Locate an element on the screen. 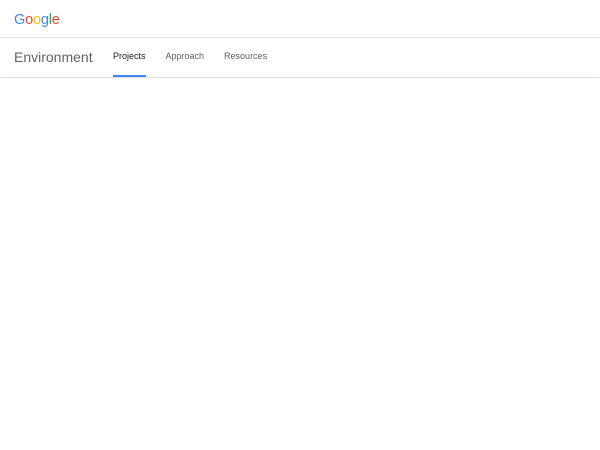 Image resolution: width=600 pixels, height=450 pixels. nav-tabs: Projects Approach Resources is located at coordinates (200, 57).